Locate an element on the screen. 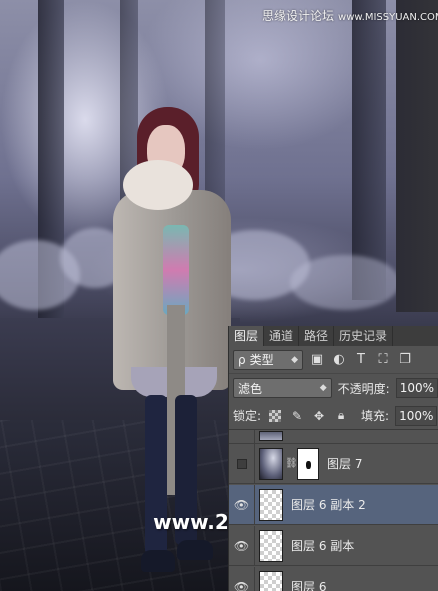  lock-row: 锁定: ✎ ✥ 🔒︎ 填充: 100% is located at coordinates (333, 416).